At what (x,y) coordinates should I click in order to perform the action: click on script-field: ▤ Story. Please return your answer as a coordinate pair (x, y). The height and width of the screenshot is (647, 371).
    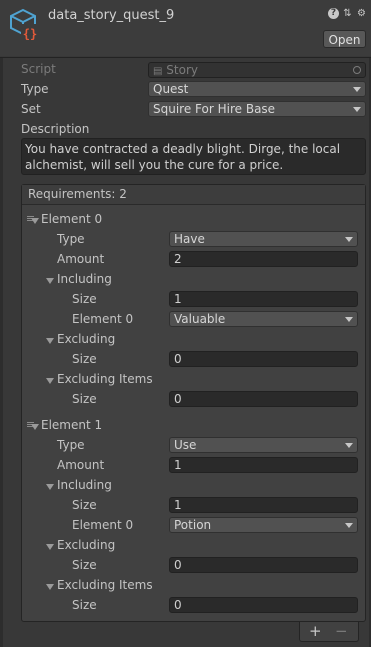
    Looking at the image, I should click on (257, 70).